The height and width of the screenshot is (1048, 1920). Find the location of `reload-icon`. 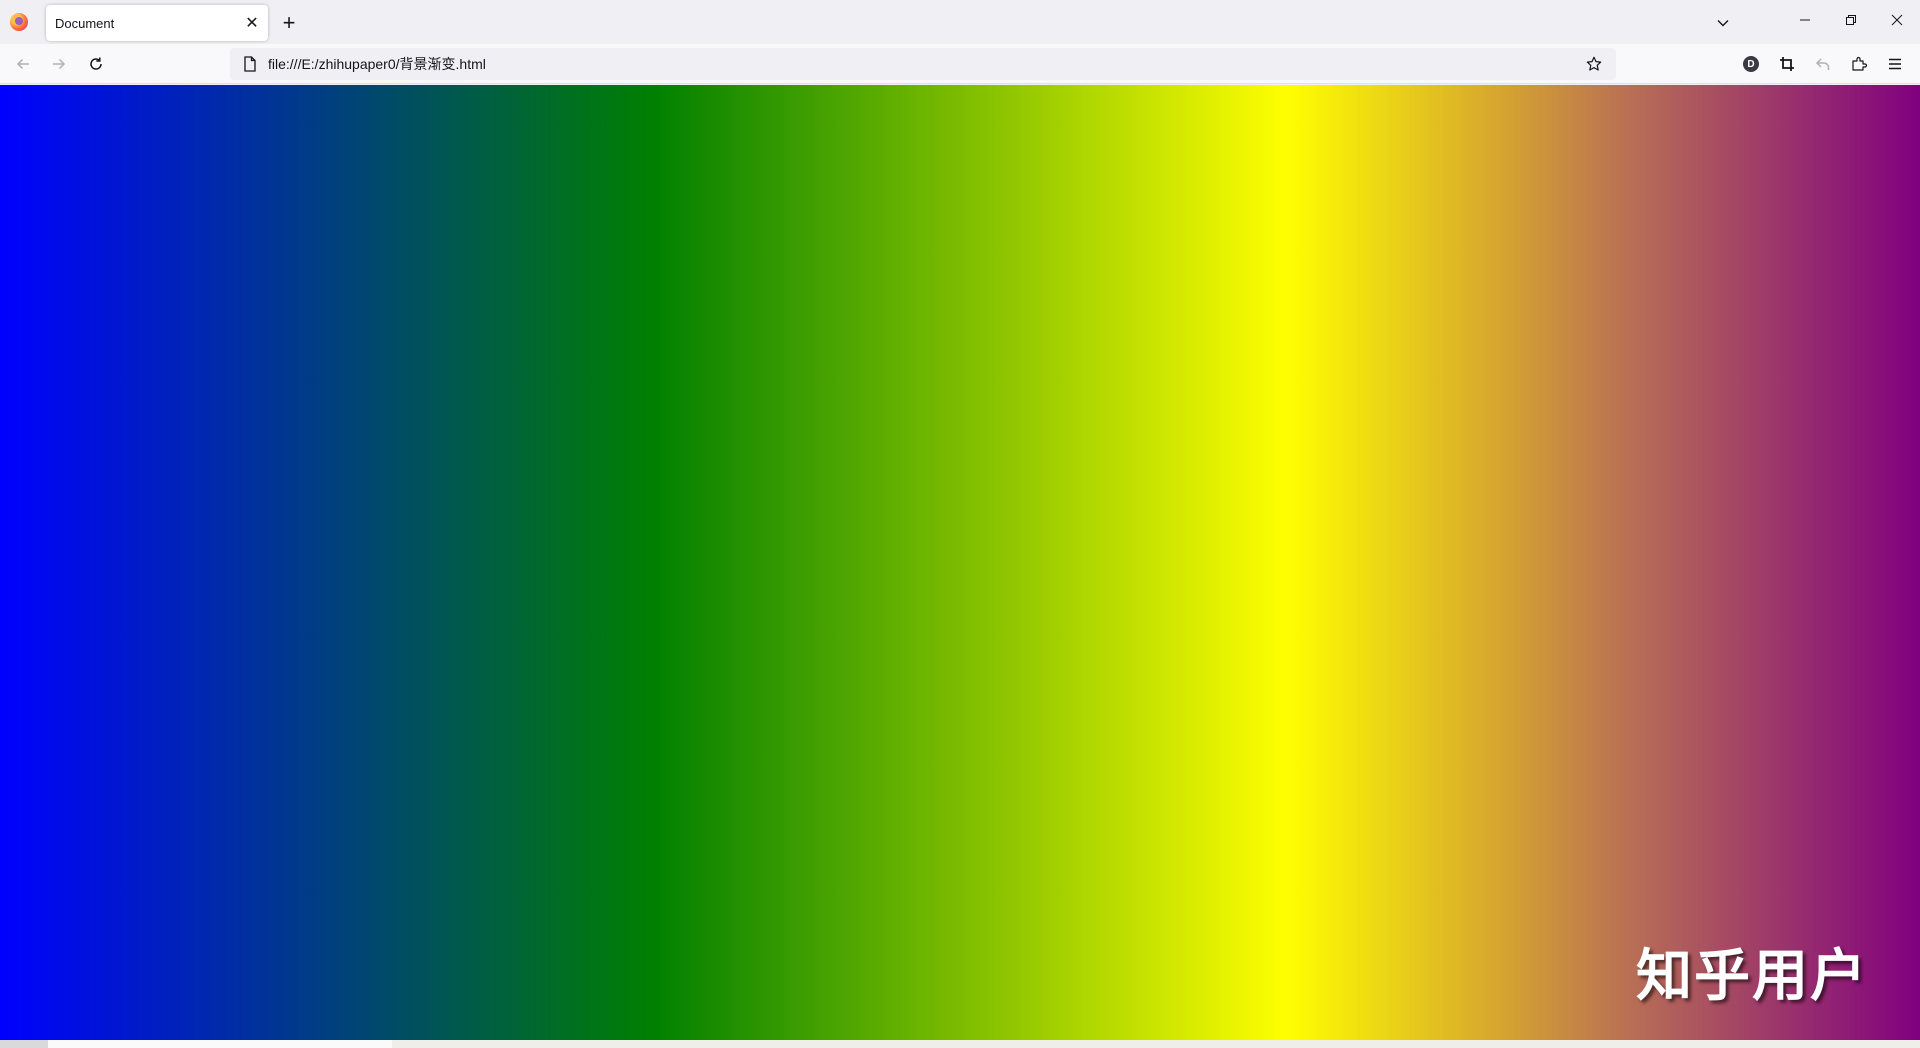

reload-icon is located at coordinates (96, 64).